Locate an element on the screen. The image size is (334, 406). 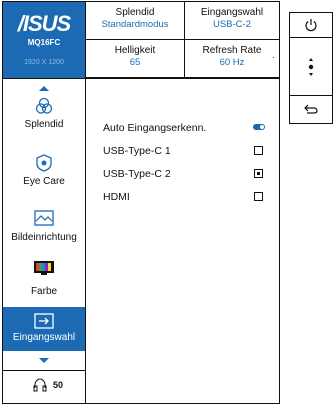
info-splendid-label: Splendid is located at coordinates (135, 12).